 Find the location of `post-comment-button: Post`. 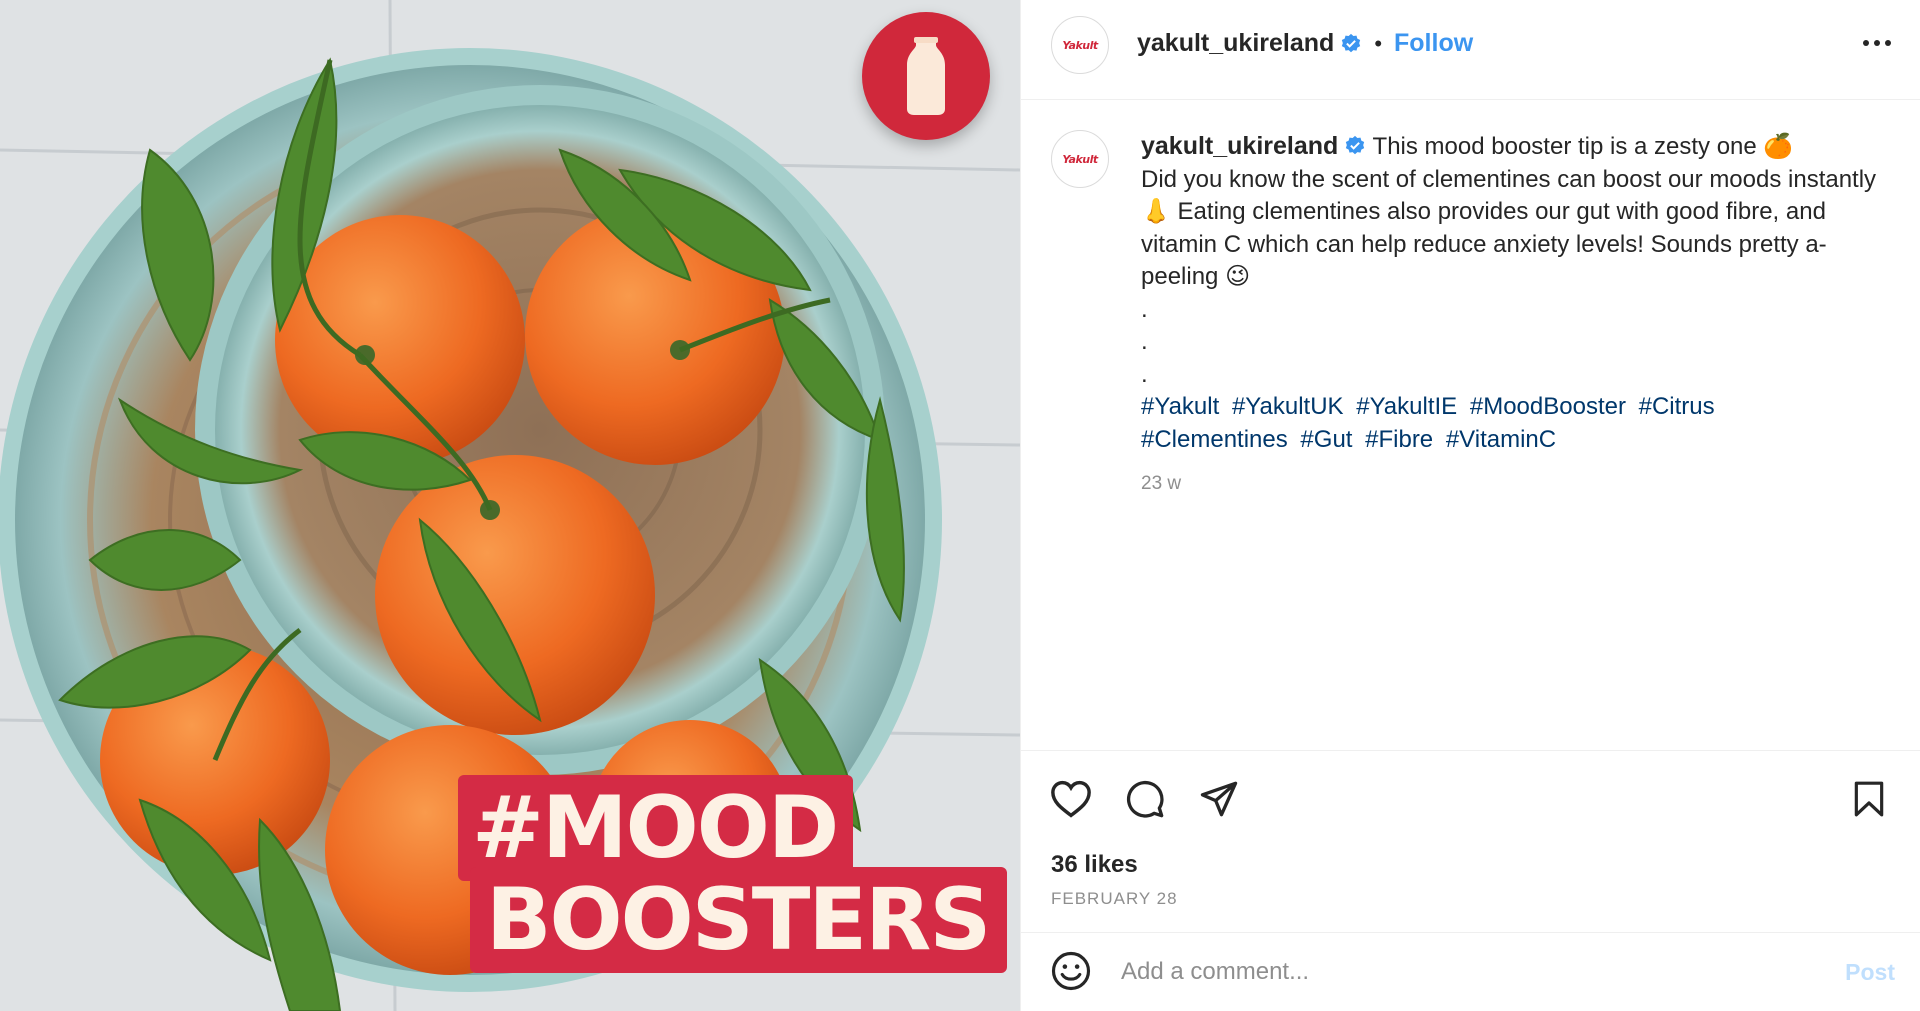

post-comment-button: Post is located at coordinates (1870, 972).